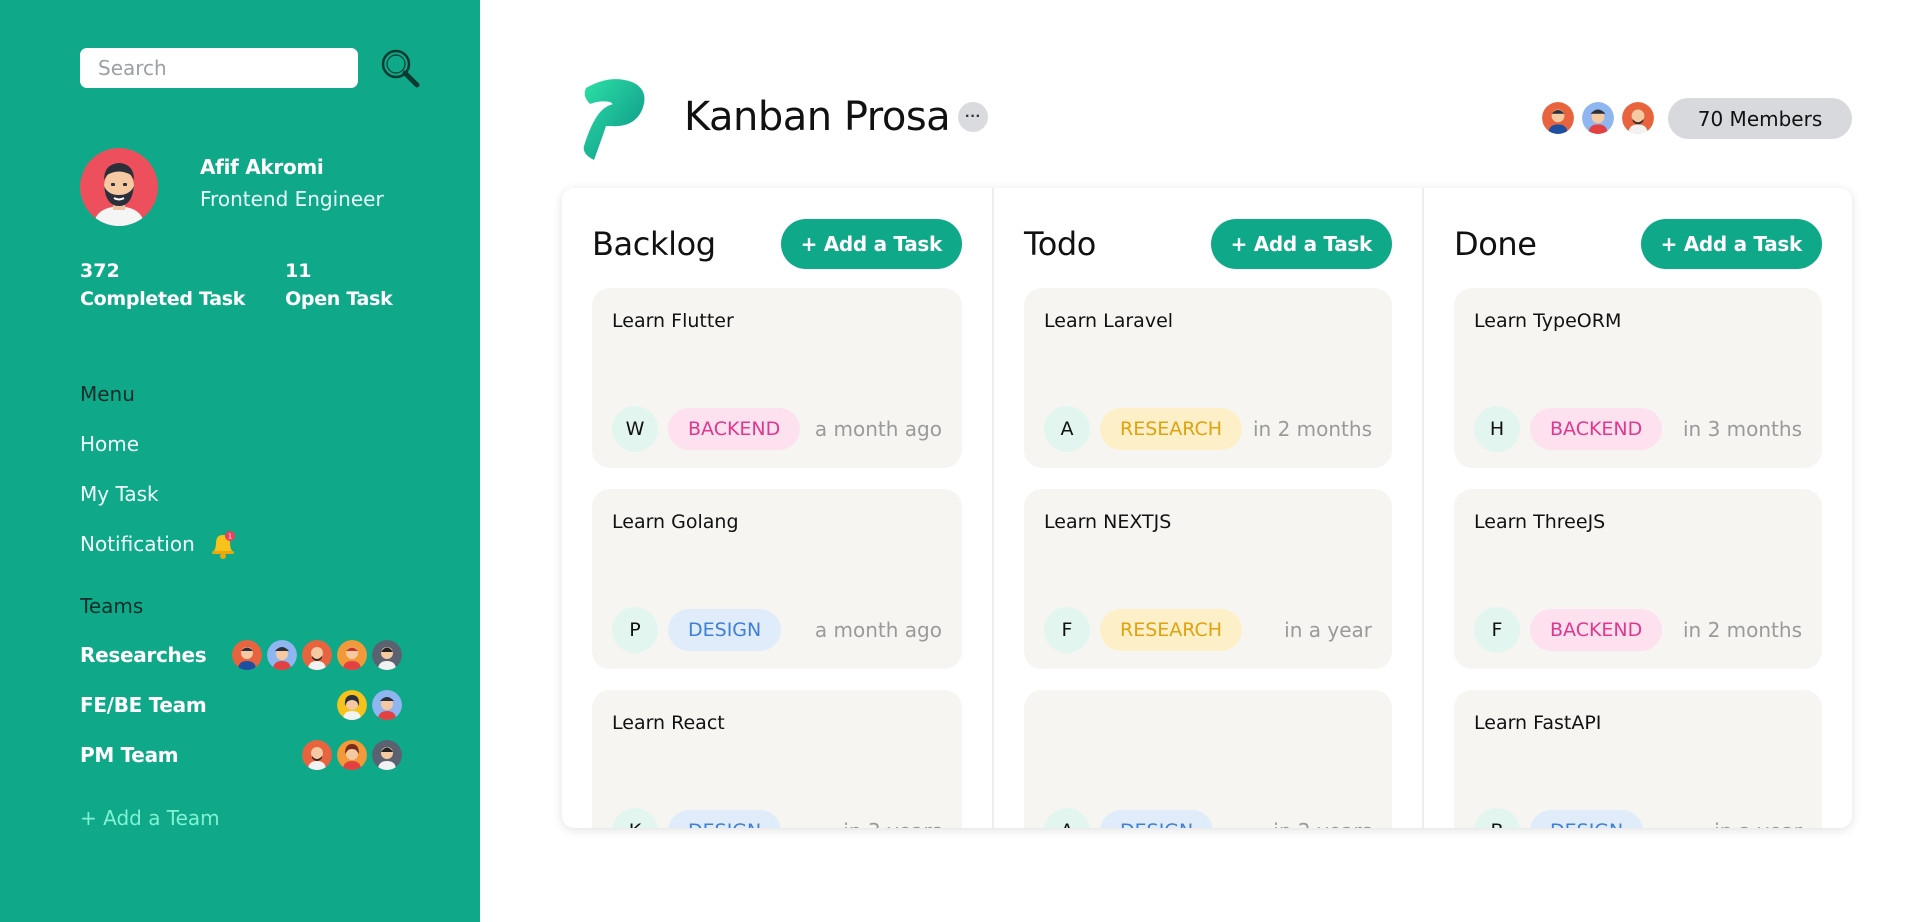 The height and width of the screenshot is (922, 1920). What do you see at coordinates (817, 117) in the screenshot?
I see `page-title: Kanban Prosa` at bounding box center [817, 117].